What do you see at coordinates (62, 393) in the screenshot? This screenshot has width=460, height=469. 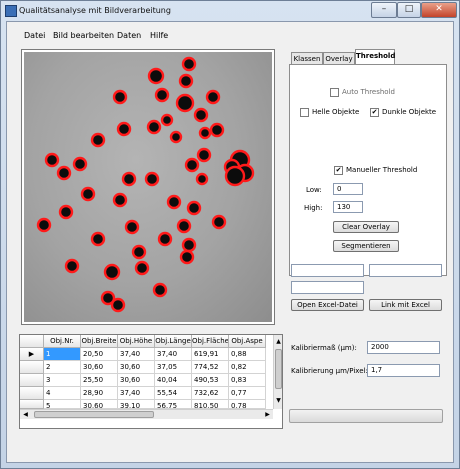 I see `table-cell: 4` at bounding box center [62, 393].